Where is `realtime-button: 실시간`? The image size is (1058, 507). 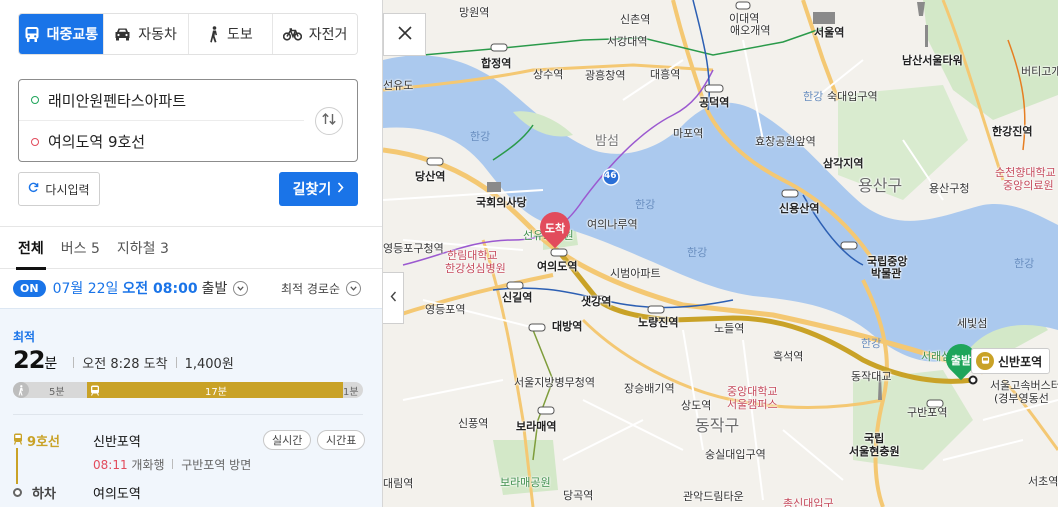
realtime-button: 실시간 is located at coordinates (287, 440).